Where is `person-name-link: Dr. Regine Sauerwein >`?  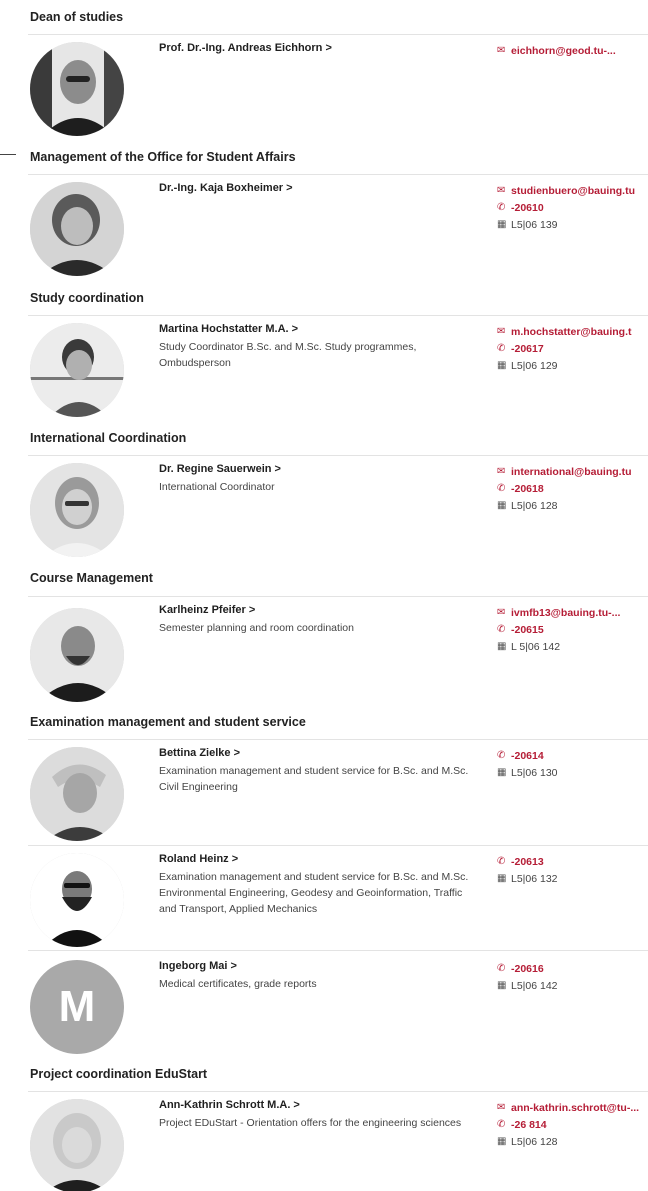
person-name-link: Dr. Regine Sauerwein > is located at coordinates (220, 469).